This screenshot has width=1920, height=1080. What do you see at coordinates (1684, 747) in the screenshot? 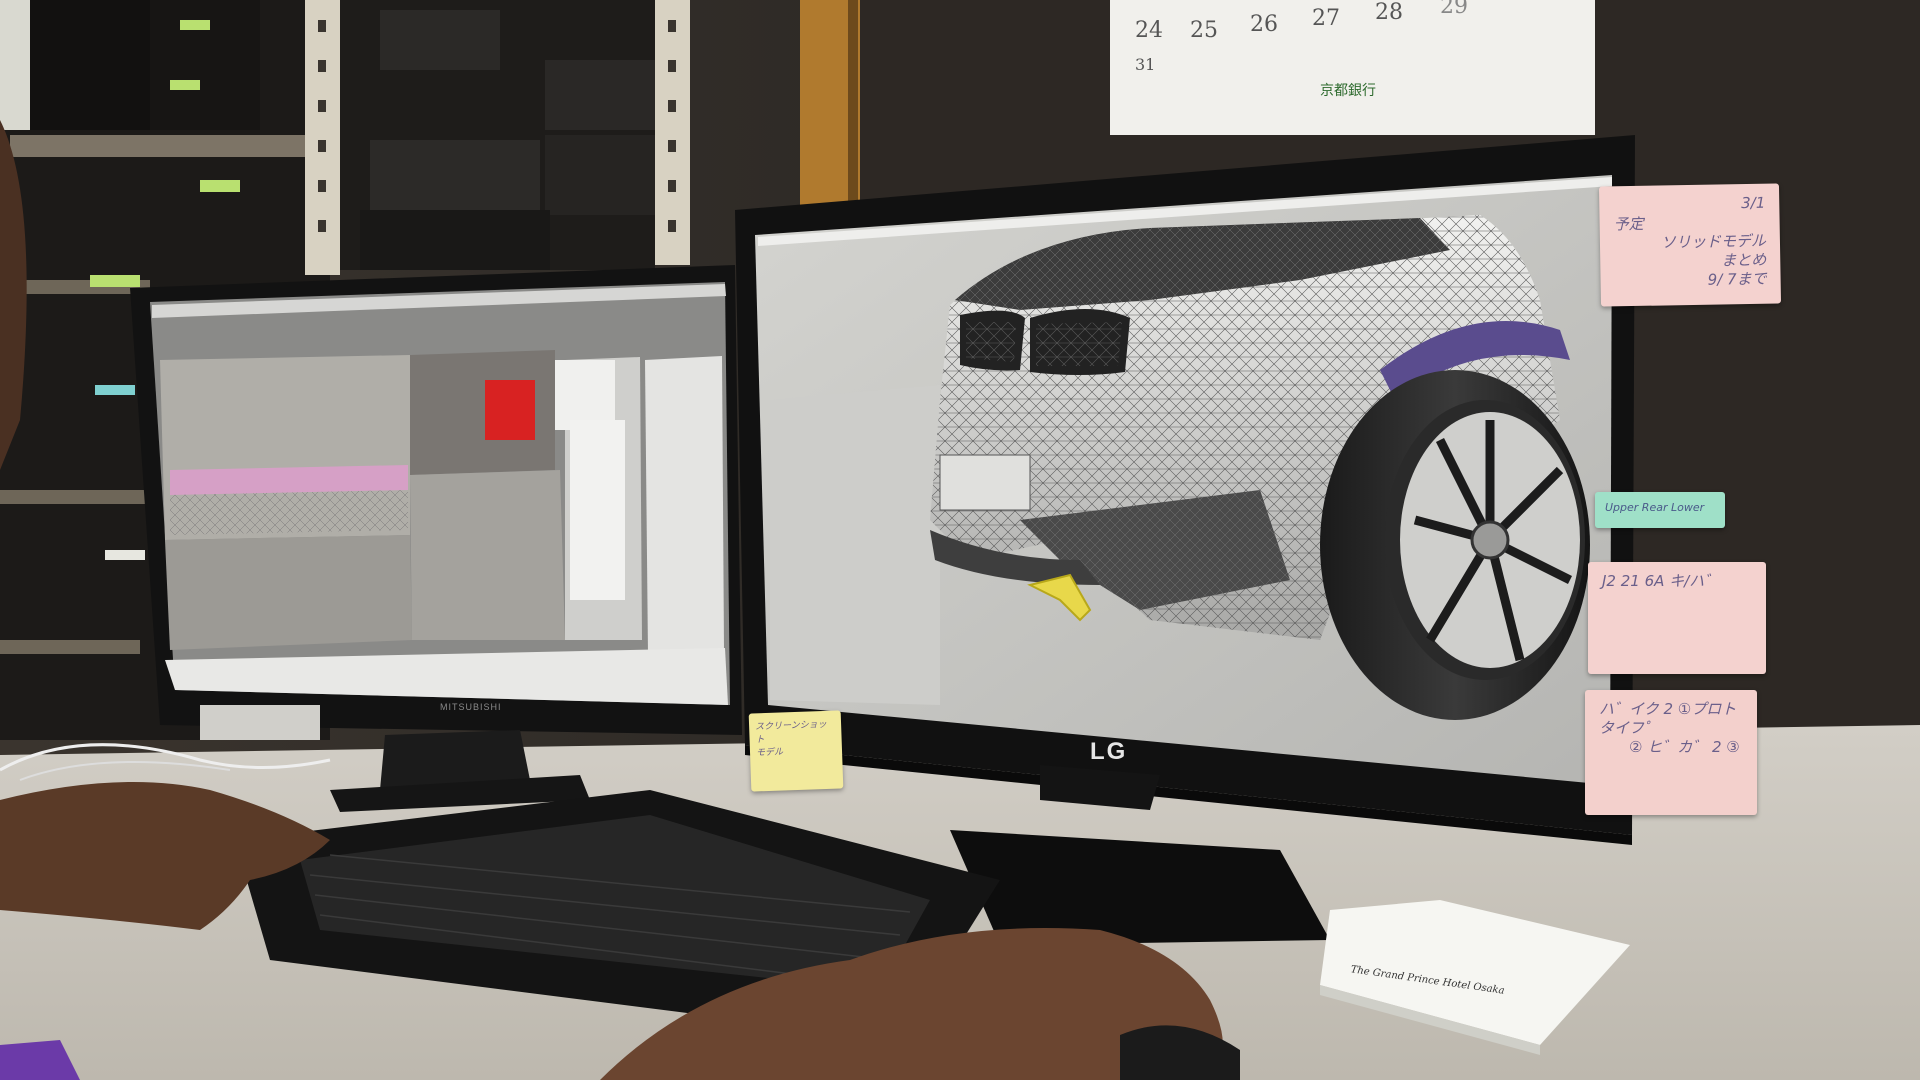
I see `sticky-bottom-line-2: ② ヒ゛カ゛ 2 ③` at bounding box center [1684, 747].